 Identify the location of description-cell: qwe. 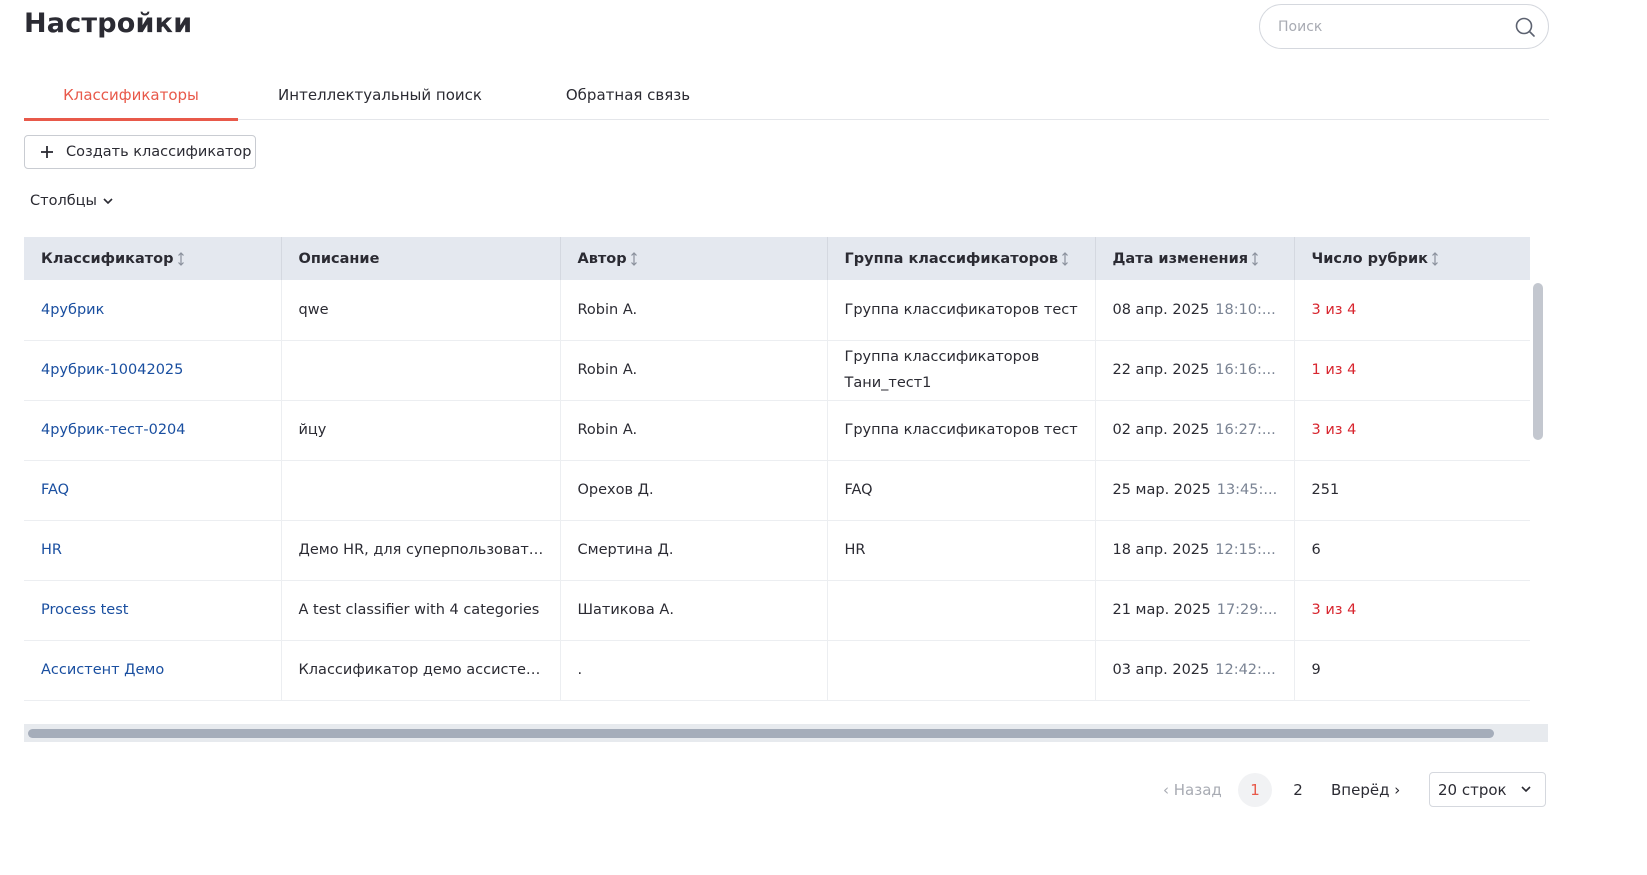
(421, 310).